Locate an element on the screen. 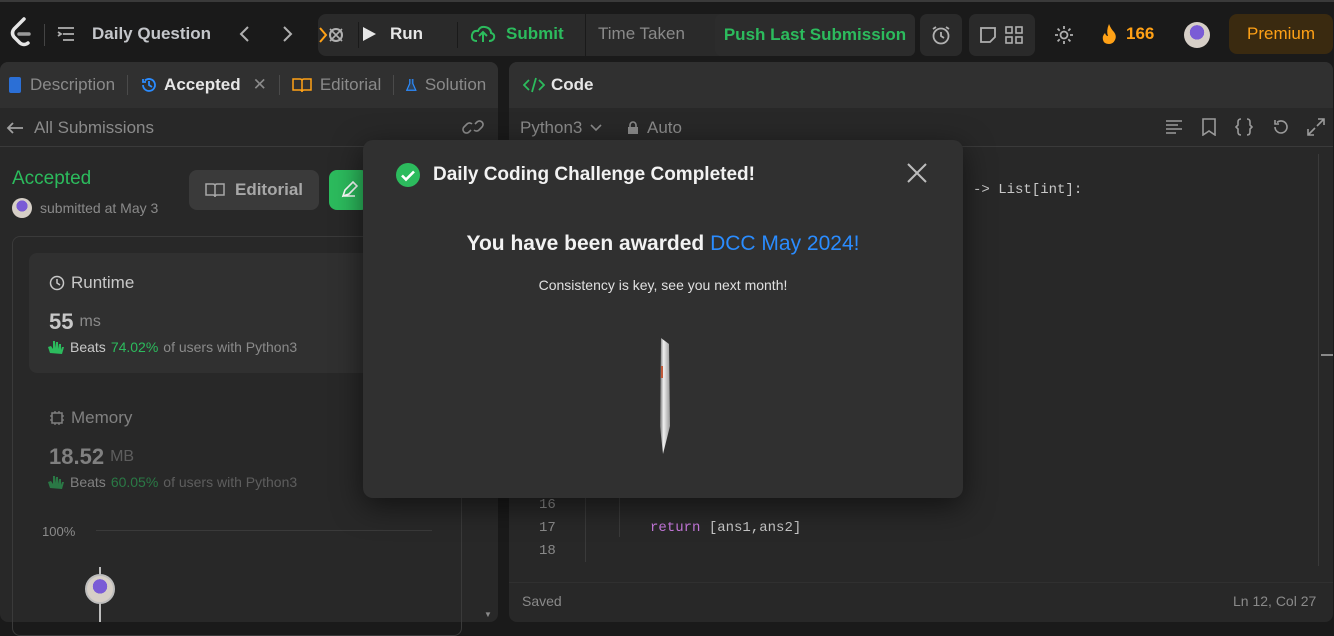  chart-user-avatar is located at coordinates (100, 589).